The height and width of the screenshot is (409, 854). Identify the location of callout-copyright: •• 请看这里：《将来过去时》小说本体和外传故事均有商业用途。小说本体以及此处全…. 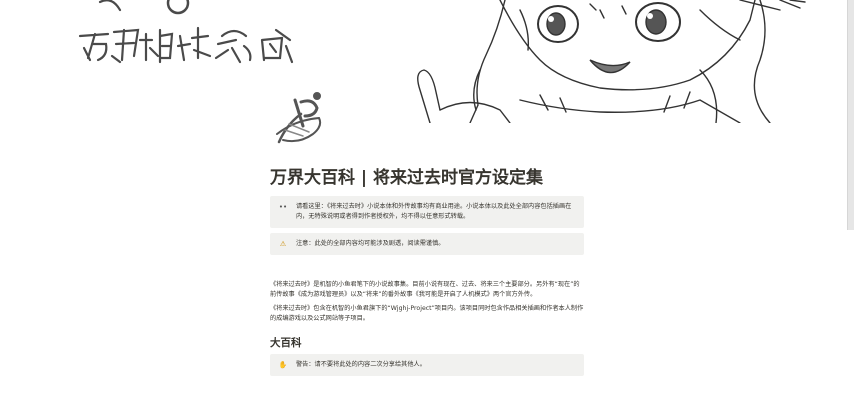
(427, 212).